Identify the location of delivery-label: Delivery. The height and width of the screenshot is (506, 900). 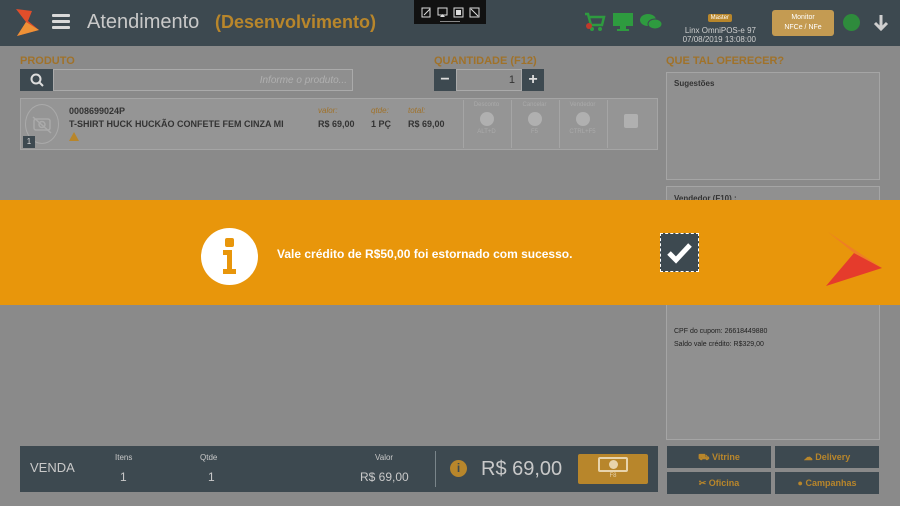
(833, 457).